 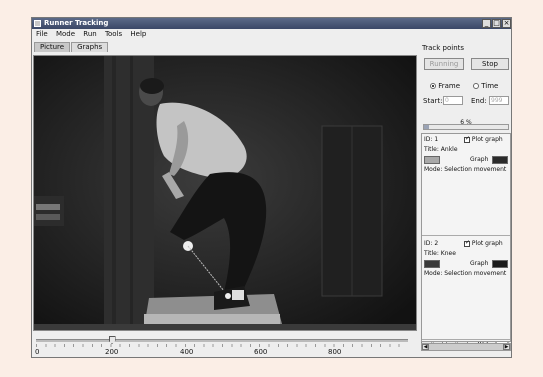 What do you see at coordinates (90, 47) in the screenshot?
I see `tab-graphs: Graphs` at bounding box center [90, 47].